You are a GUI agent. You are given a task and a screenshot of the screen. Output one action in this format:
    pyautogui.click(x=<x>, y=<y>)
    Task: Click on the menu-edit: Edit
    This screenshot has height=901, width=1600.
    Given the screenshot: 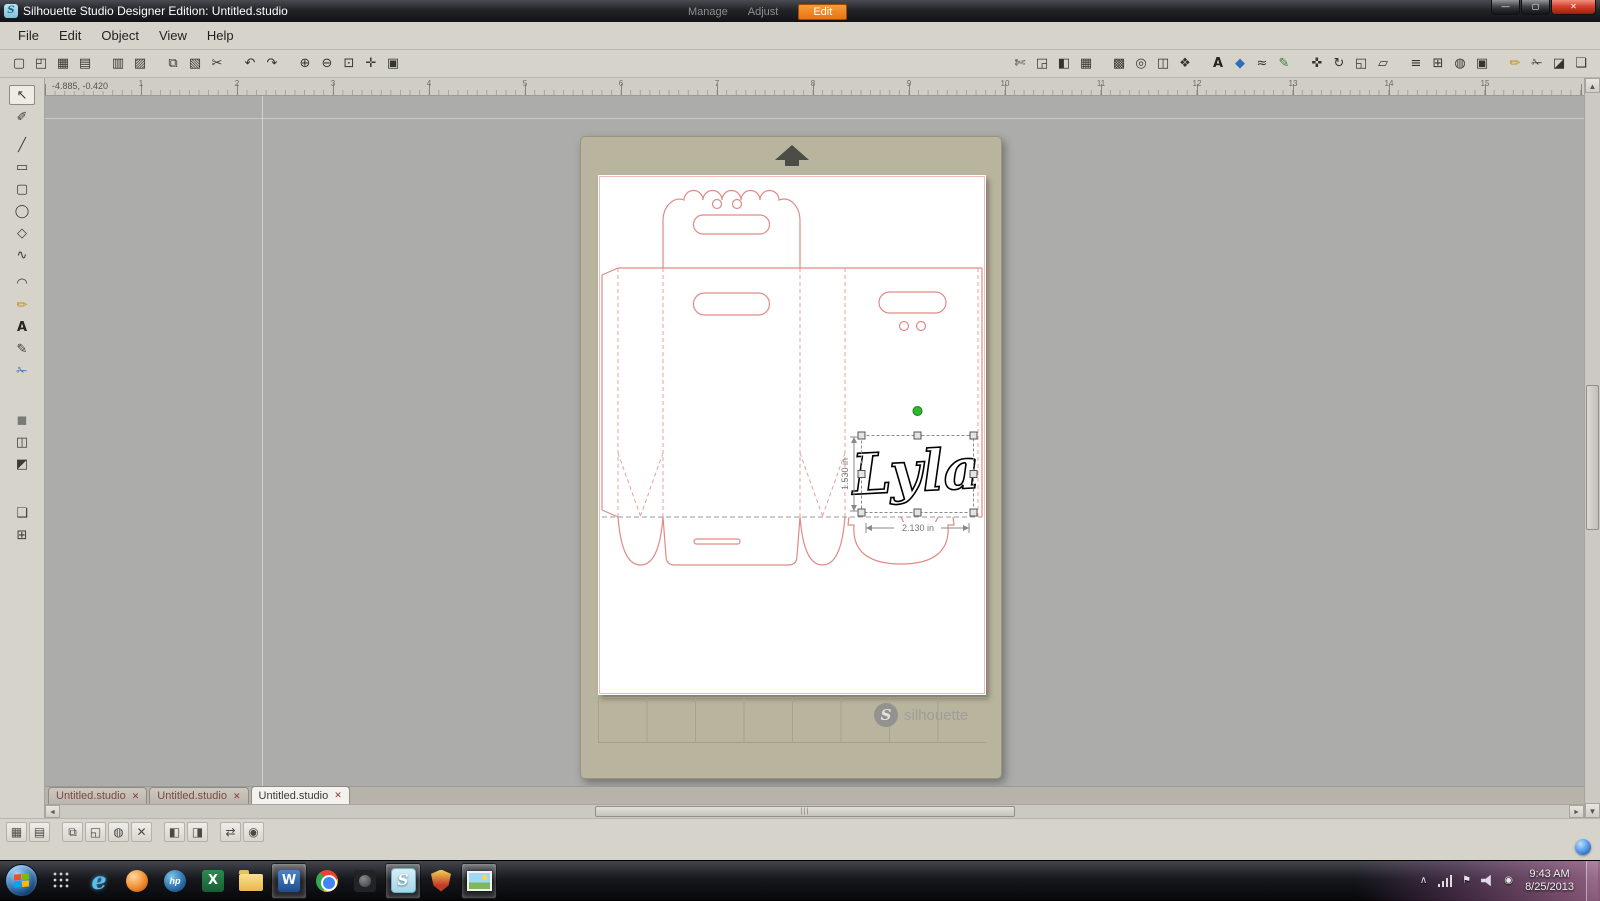 What is the action you would take?
    pyautogui.click(x=70, y=35)
    